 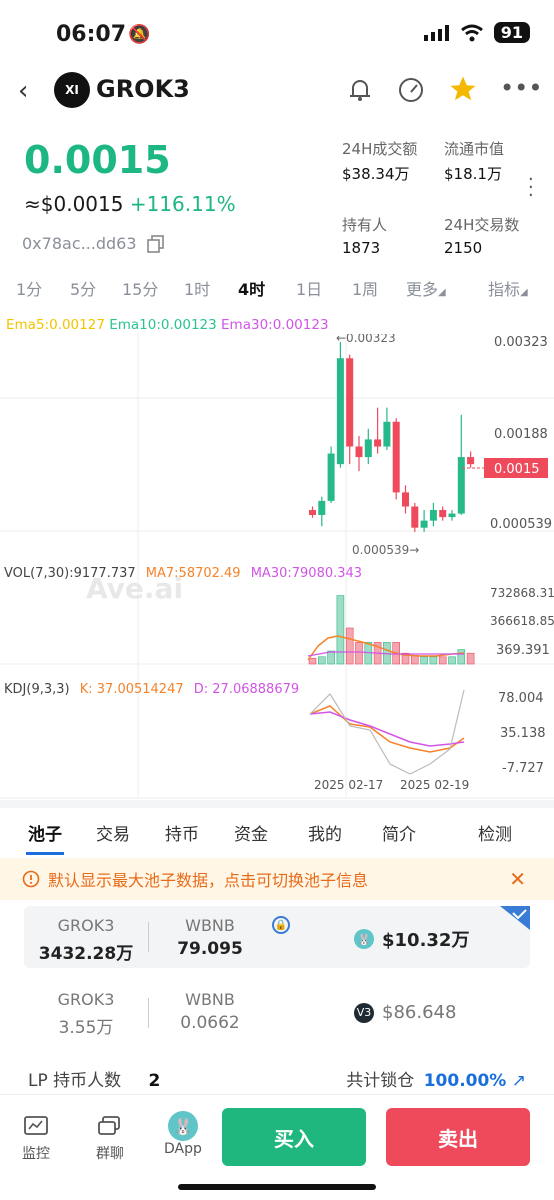 What do you see at coordinates (110, 1139) in the screenshot?
I see `nav-group-chat: 群聊` at bounding box center [110, 1139].